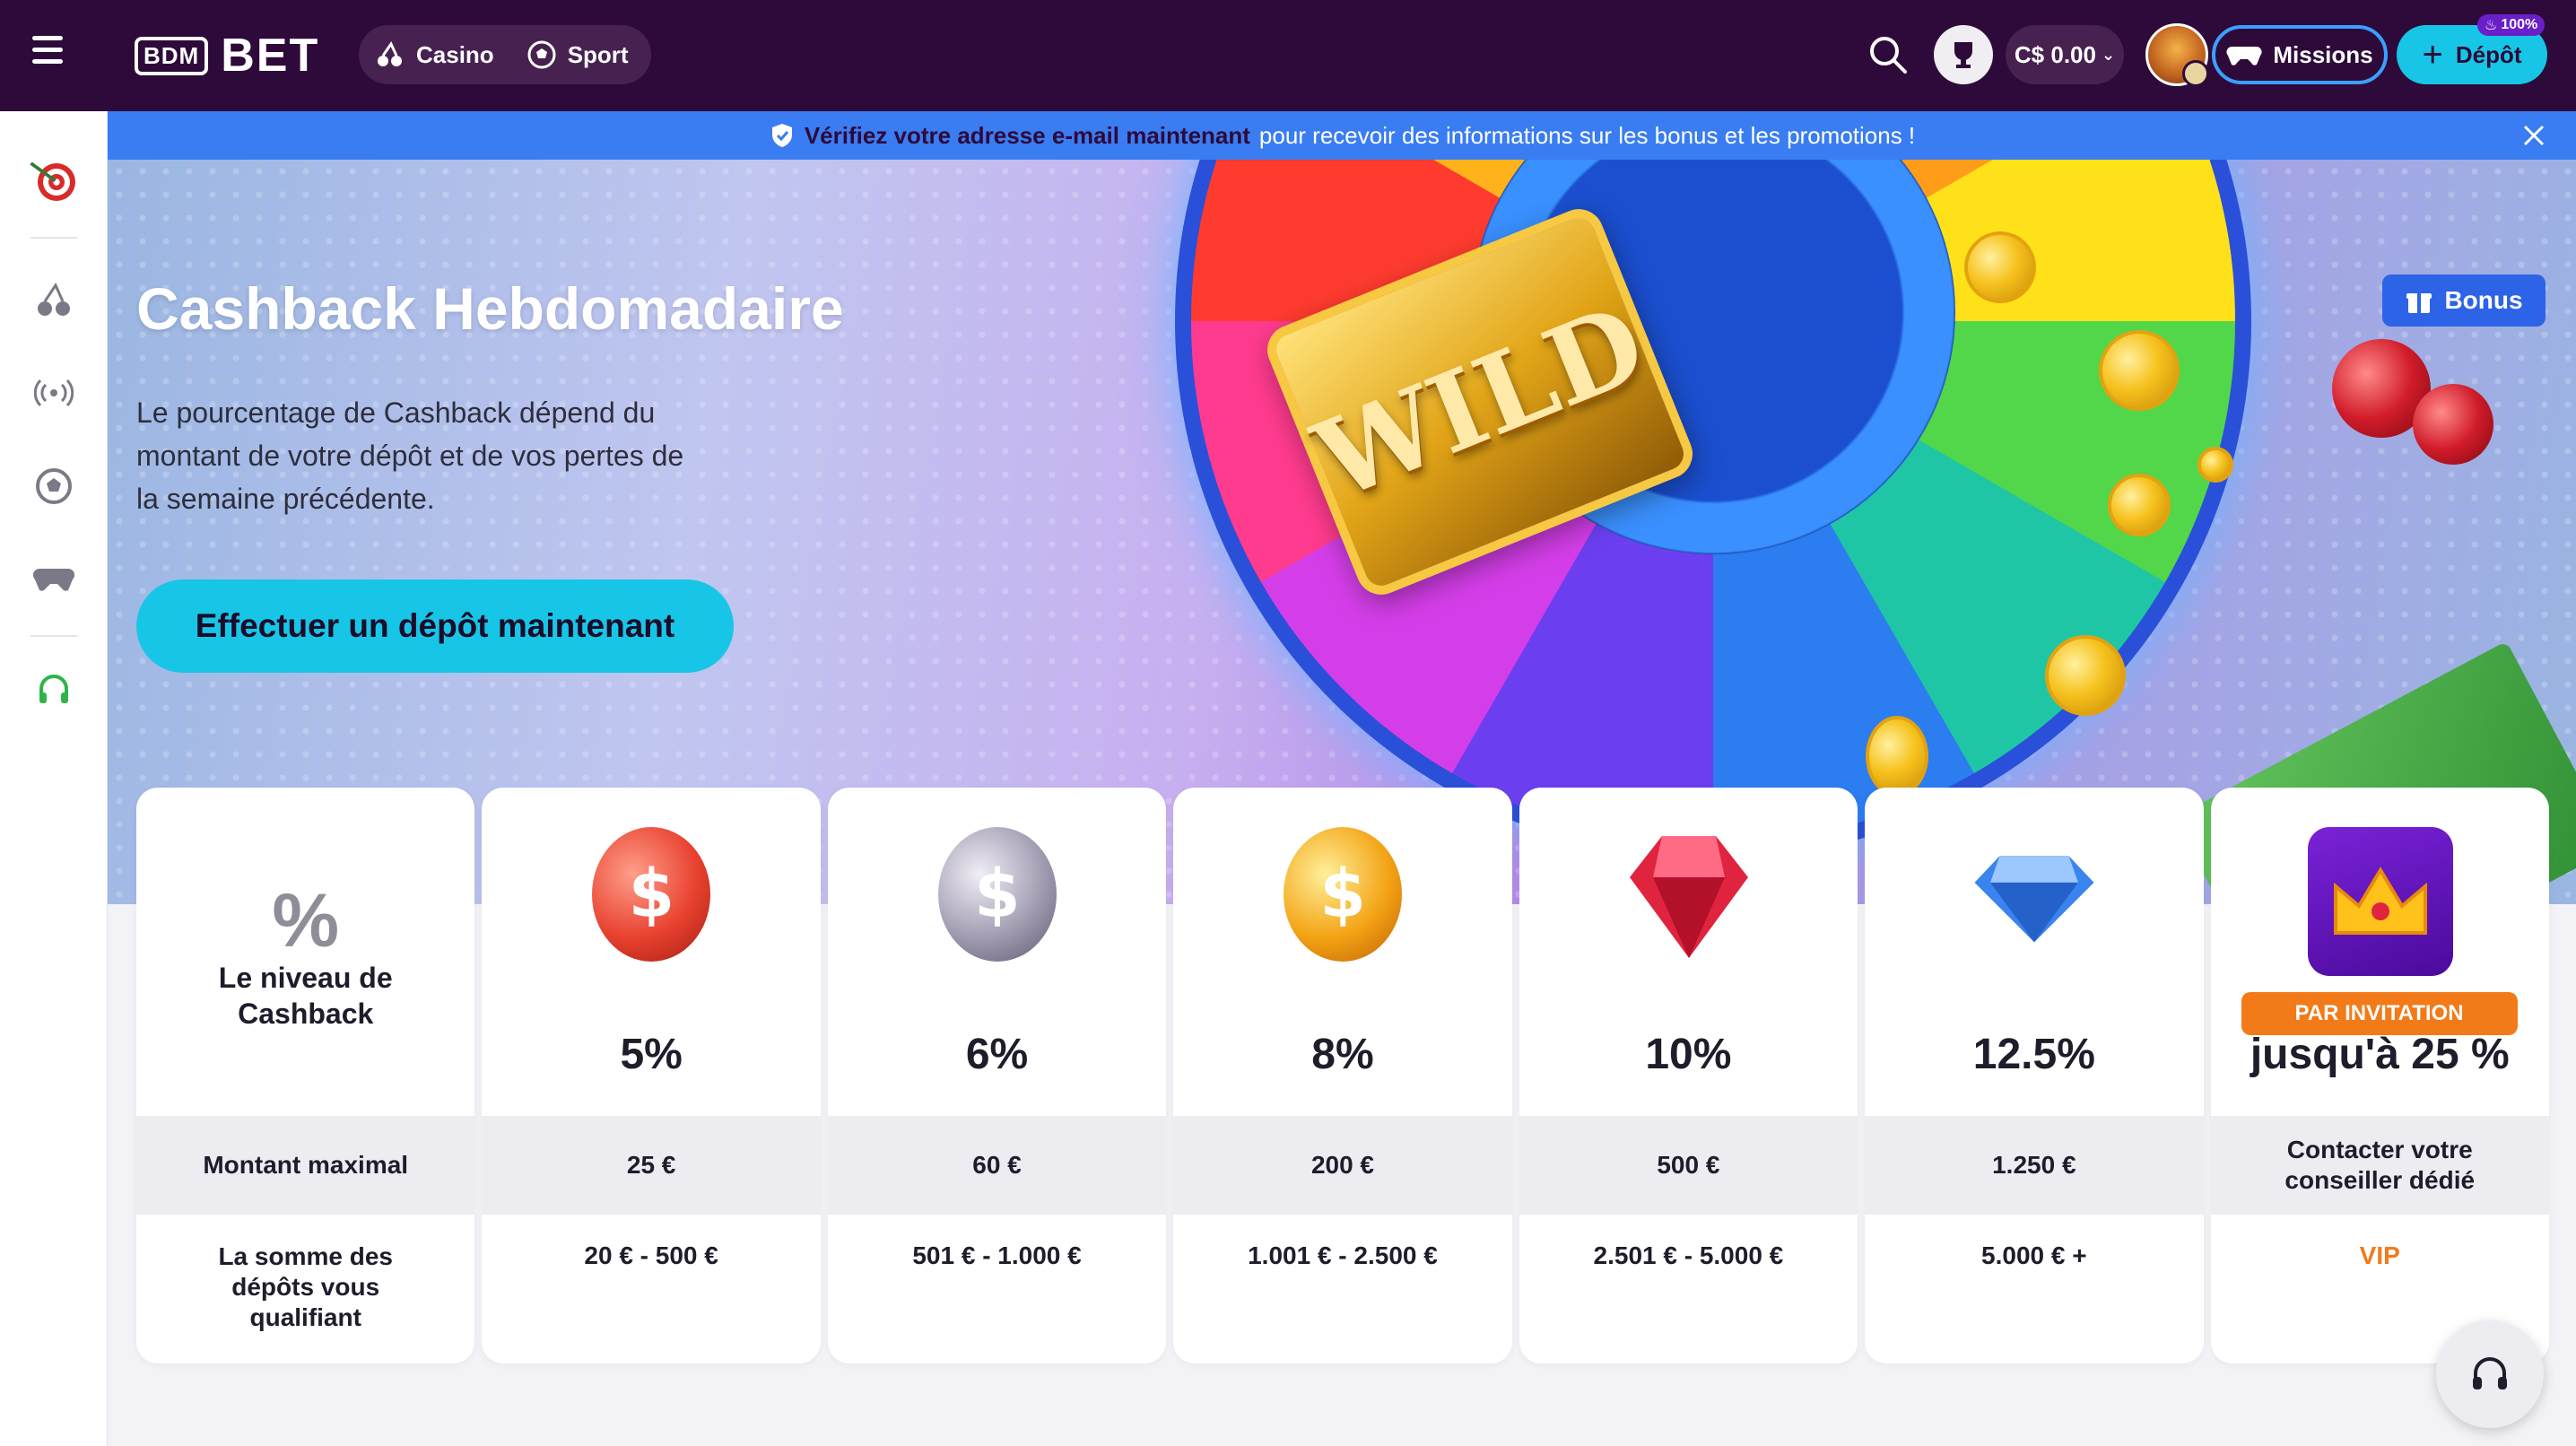  Describe the element at coordinates (2379, 1013) in the screenshot. I see `invitation-badge: PAR INVITATION` at that location.